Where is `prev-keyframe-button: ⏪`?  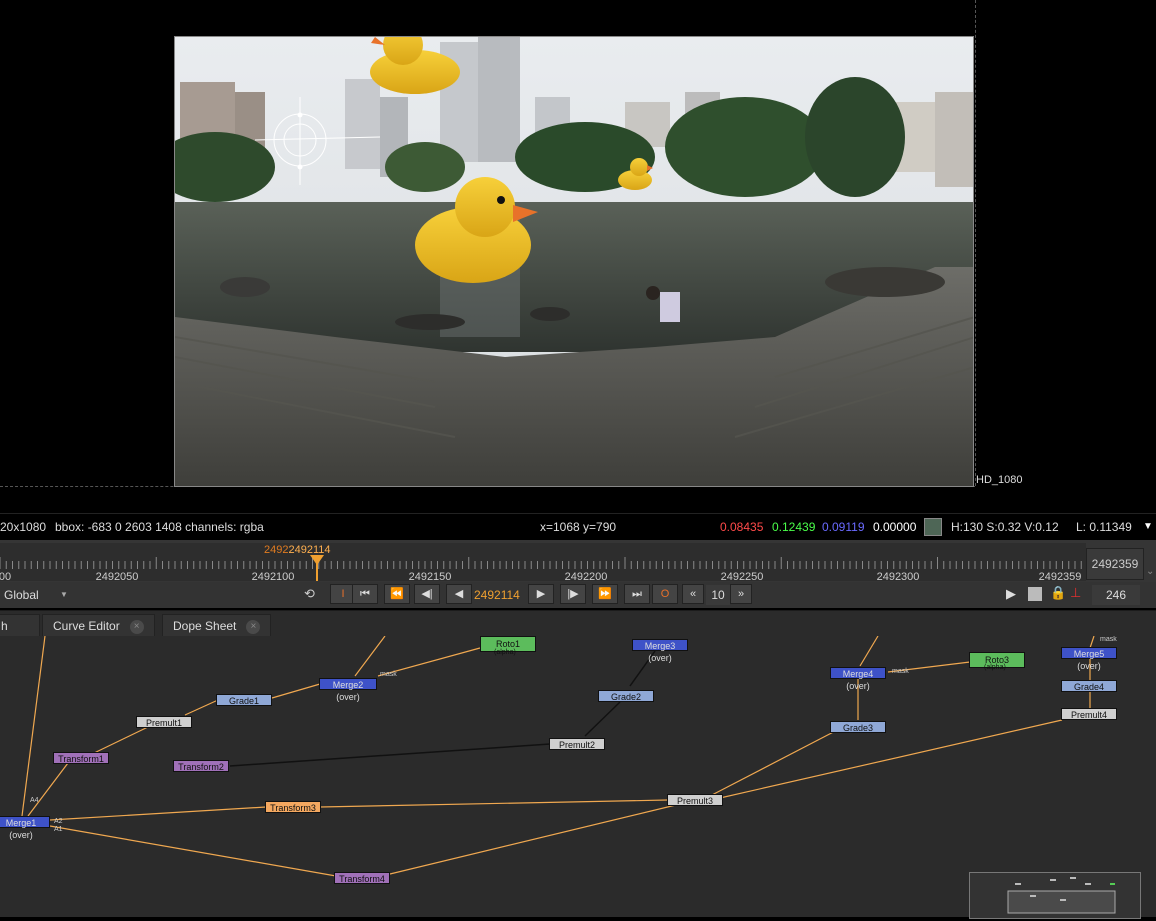
prev-keyframe-button: ⏪ is located at coordinates (397, 594).